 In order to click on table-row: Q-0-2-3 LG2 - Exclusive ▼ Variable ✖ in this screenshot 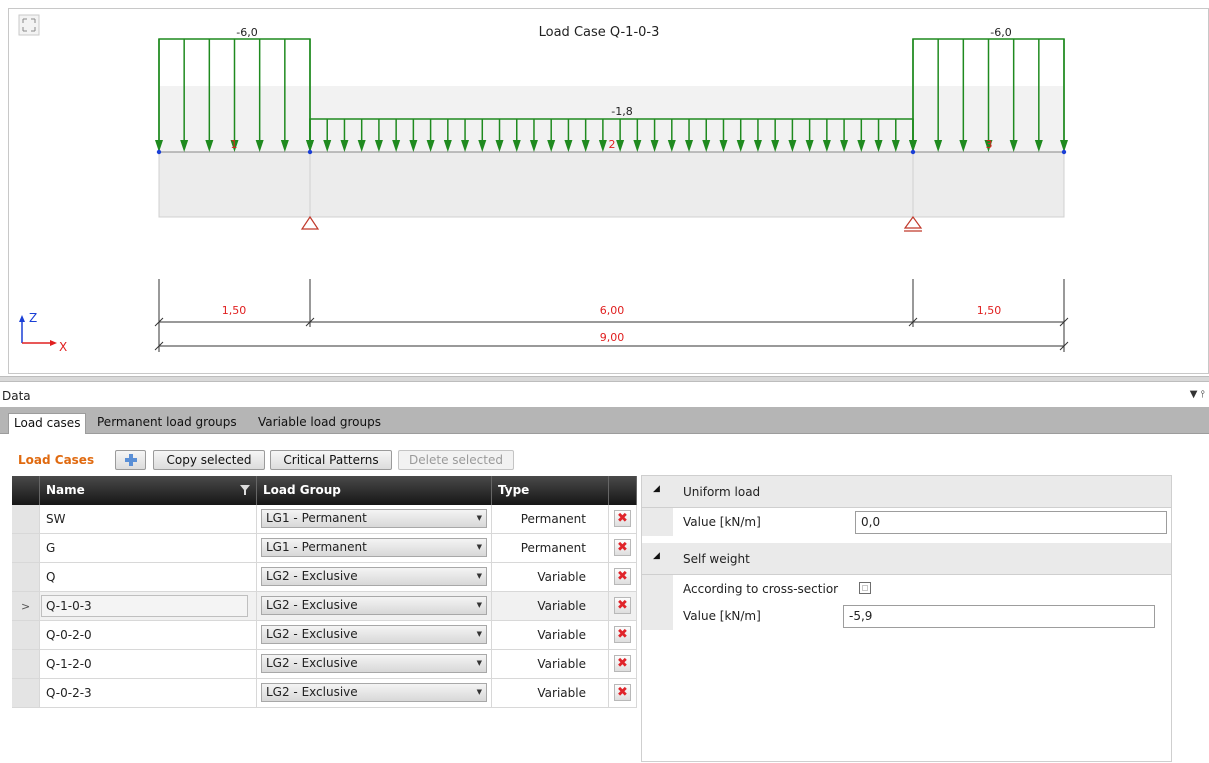, I will do `click(324, 693)`.